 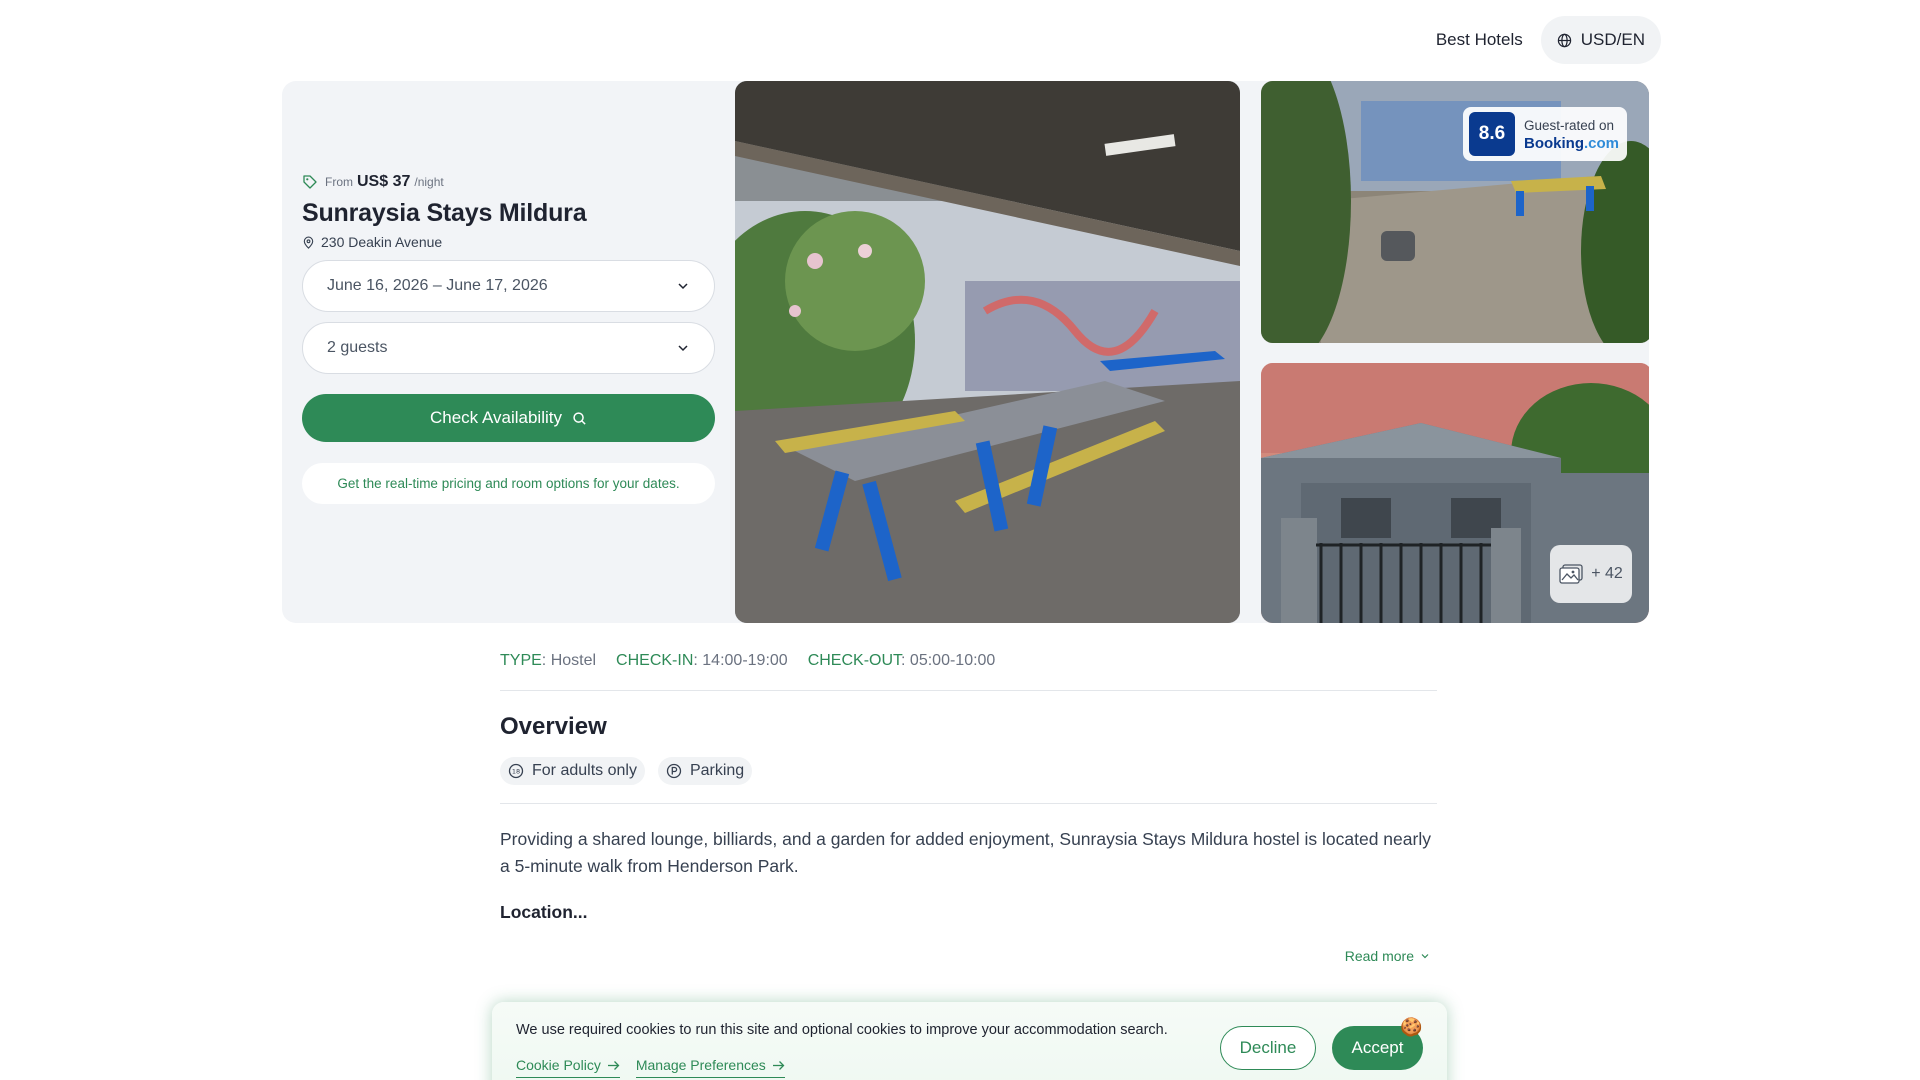 What do you see at coordinates (553, 726) in the screenshot?
I see `overview-title: Overview` at bounding box center [553, 726].